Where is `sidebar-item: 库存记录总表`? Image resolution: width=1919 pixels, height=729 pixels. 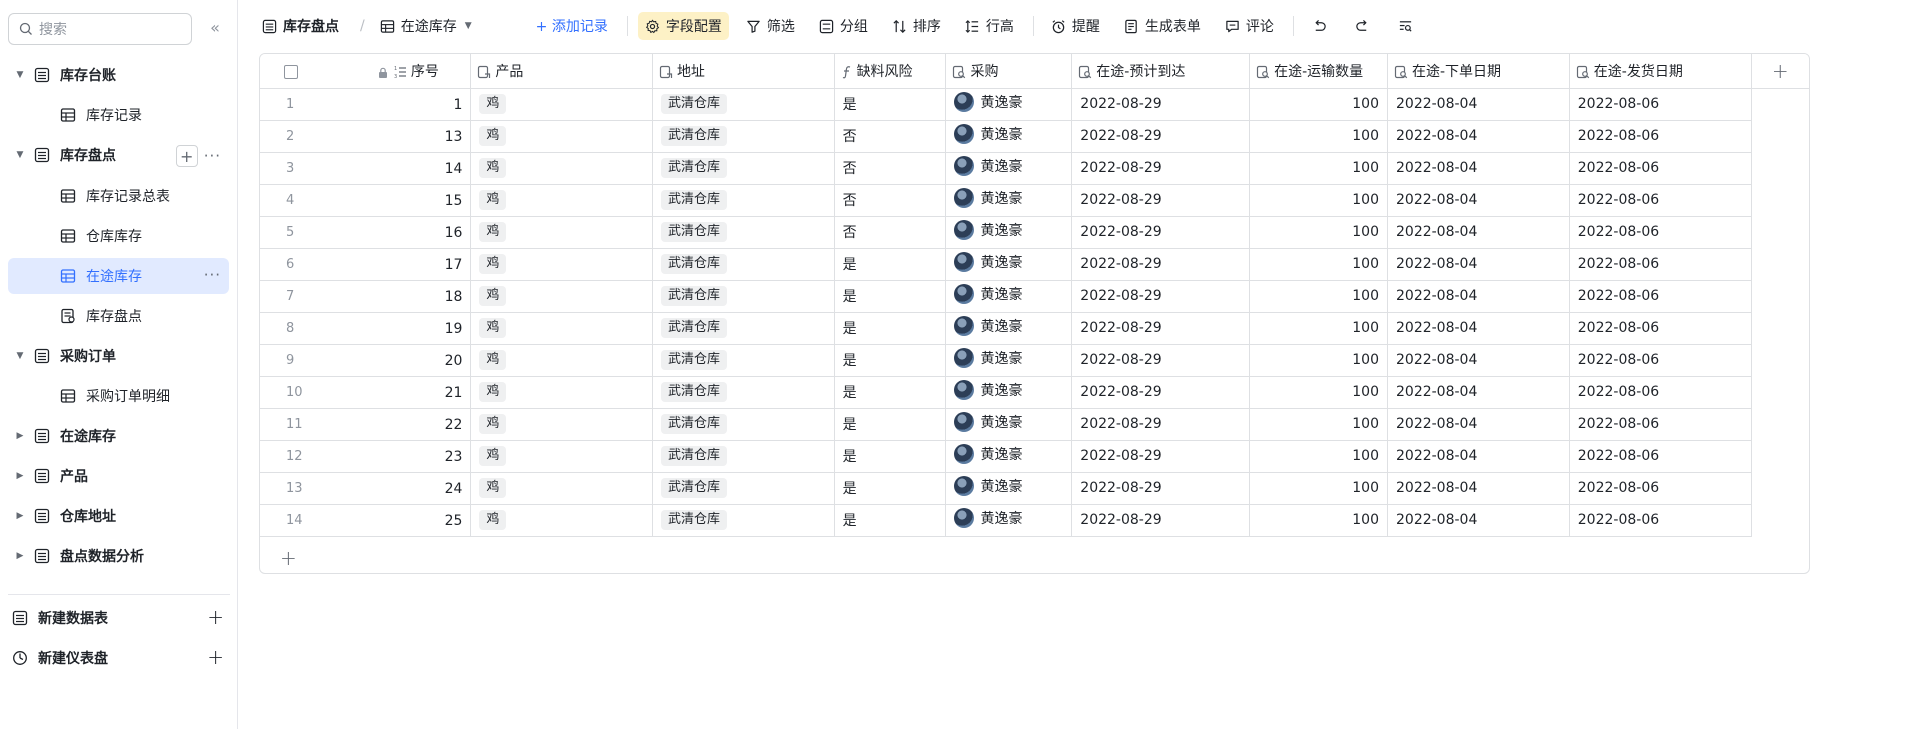
sidebar-item: 库存记录总表 is located at coordinates (118, 196).